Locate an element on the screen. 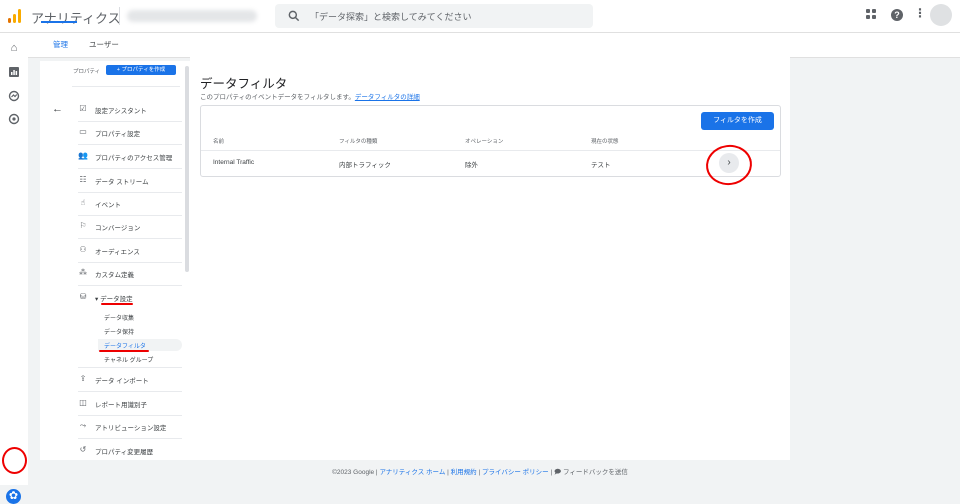 The image size is (960, 504). nav-scrollbar is located at coordinates (187, 169).